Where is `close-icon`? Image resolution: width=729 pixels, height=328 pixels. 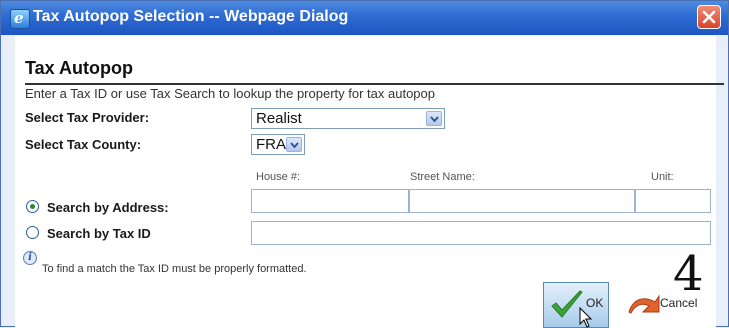
close-icon is located at coordinates (709, 17).